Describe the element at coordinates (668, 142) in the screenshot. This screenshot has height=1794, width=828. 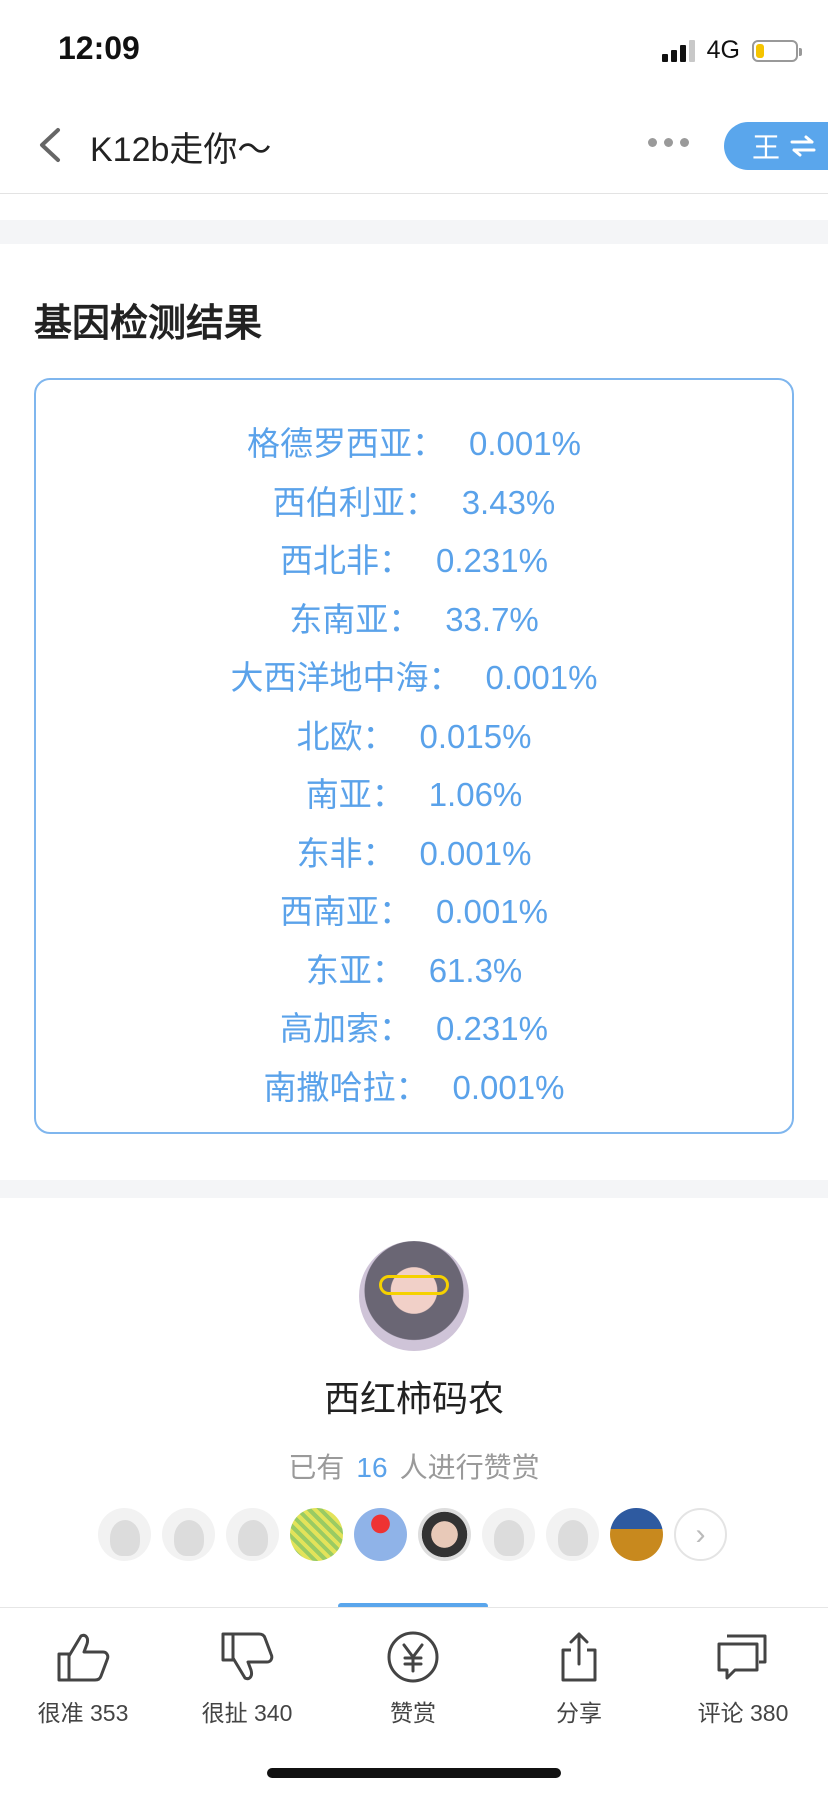
I see `more-icon` at that location.